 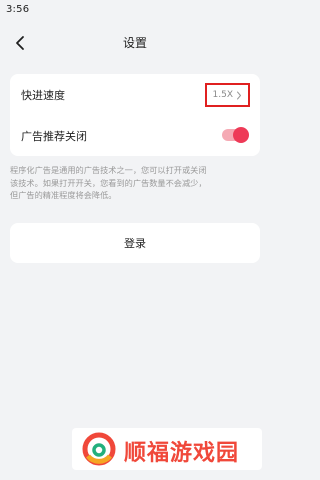 I want to click on setting-label-playback-speed: 快进速度, so click(x=43, y=95).